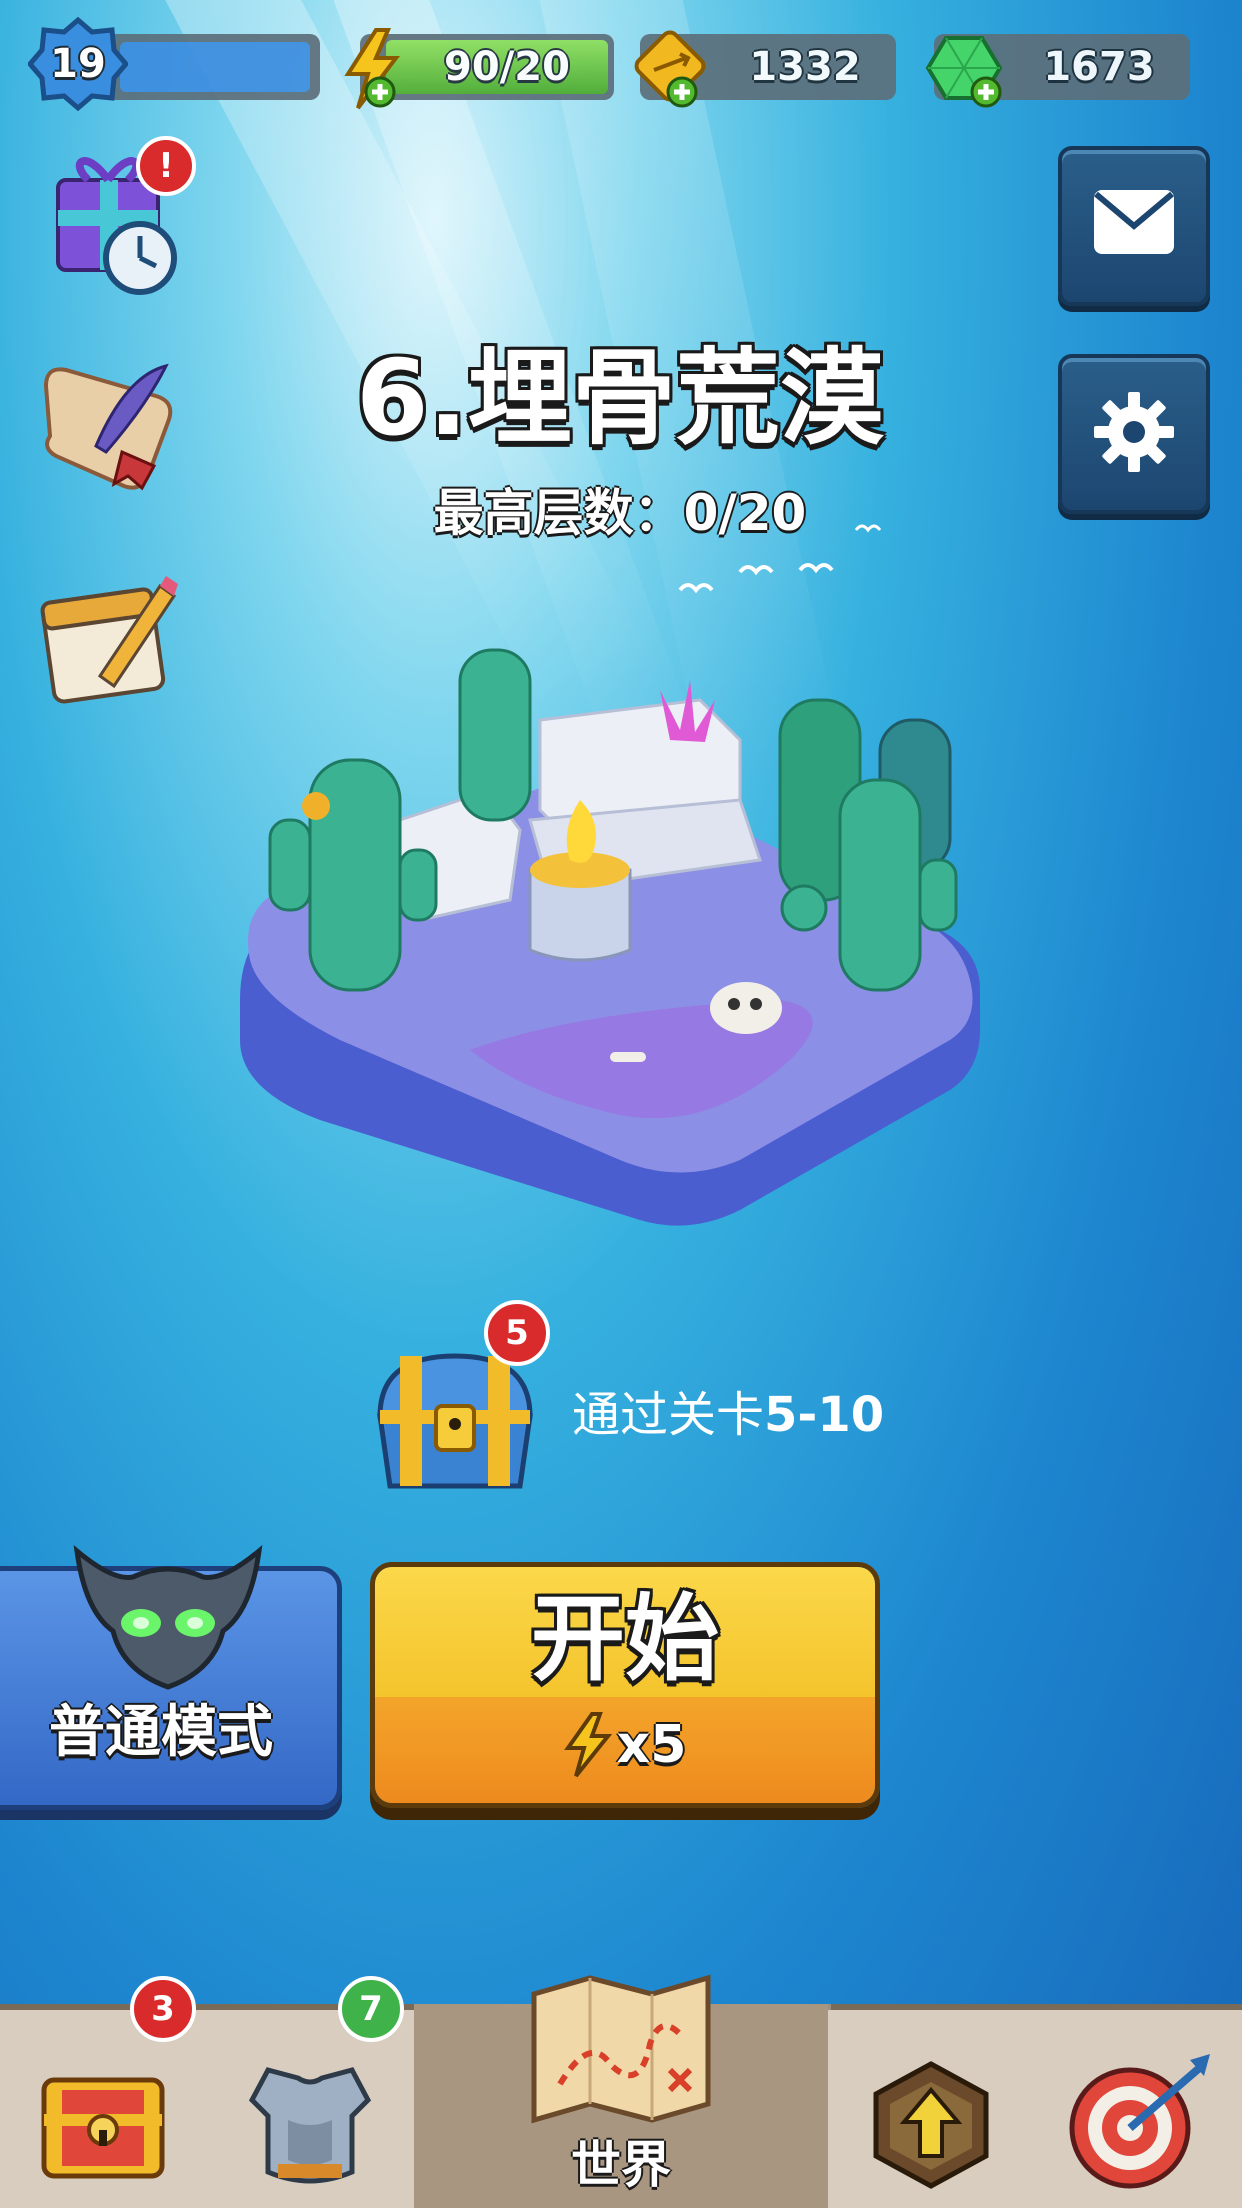 The width and height of the screenshot is (1242, 2208). Describe the element at coordinates (163, 2009) in the screenshot. I see `chests-badge: 3` at that location.